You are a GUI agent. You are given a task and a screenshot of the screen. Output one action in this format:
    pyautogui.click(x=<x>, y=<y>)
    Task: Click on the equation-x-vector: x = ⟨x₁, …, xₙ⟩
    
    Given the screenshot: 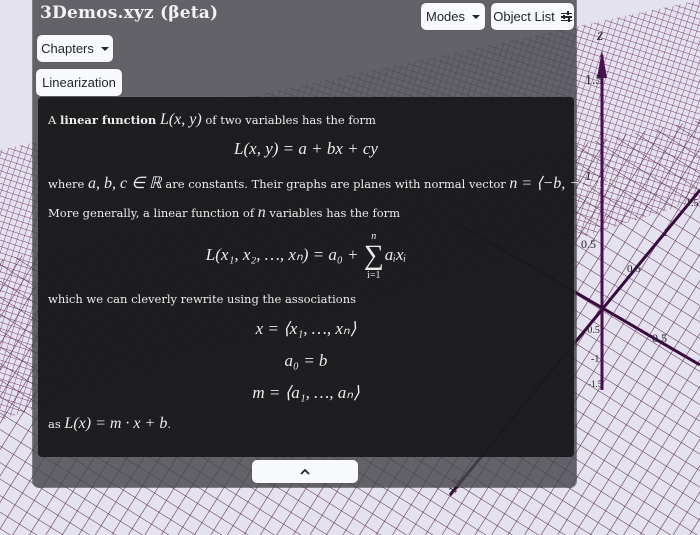 What is the action you would take?
    pyautogui.click(x=306, y=328)
    